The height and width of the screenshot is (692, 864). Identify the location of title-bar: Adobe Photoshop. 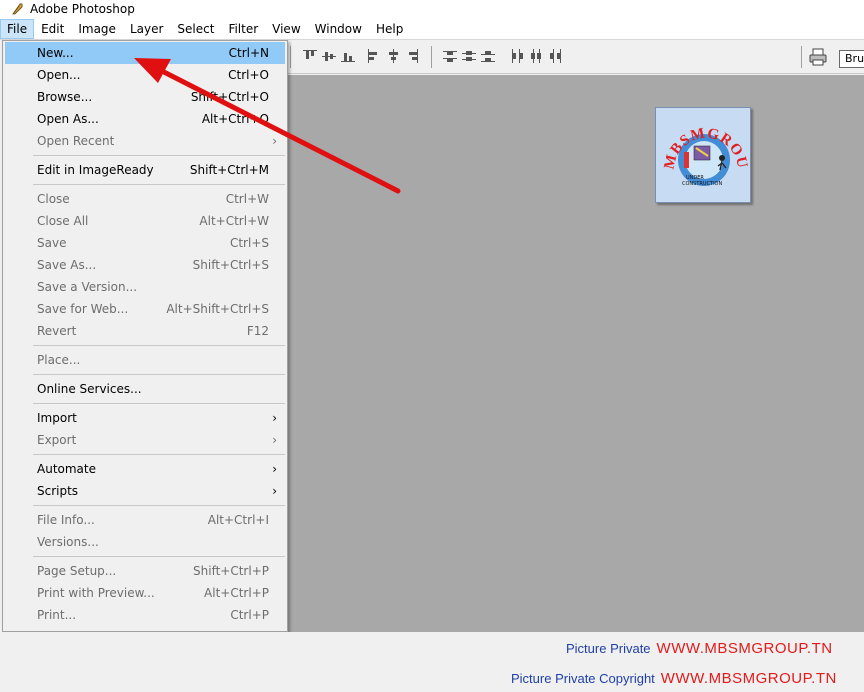
(432, 9).